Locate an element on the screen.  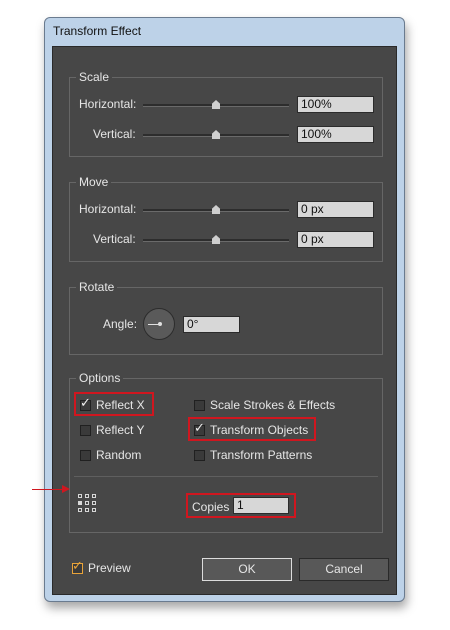
move-horizontal-slider-thumb is located at coordinates (216, 209).